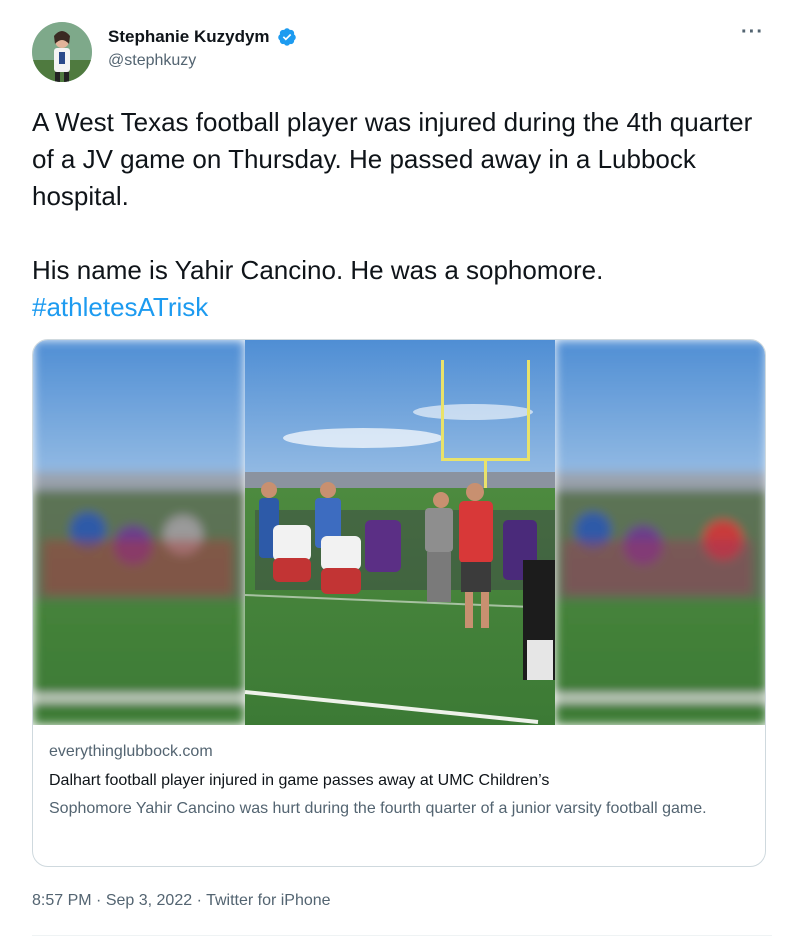  Describe the element at coordinates (402, 935) in the screenshot. I see `divider` at that location.